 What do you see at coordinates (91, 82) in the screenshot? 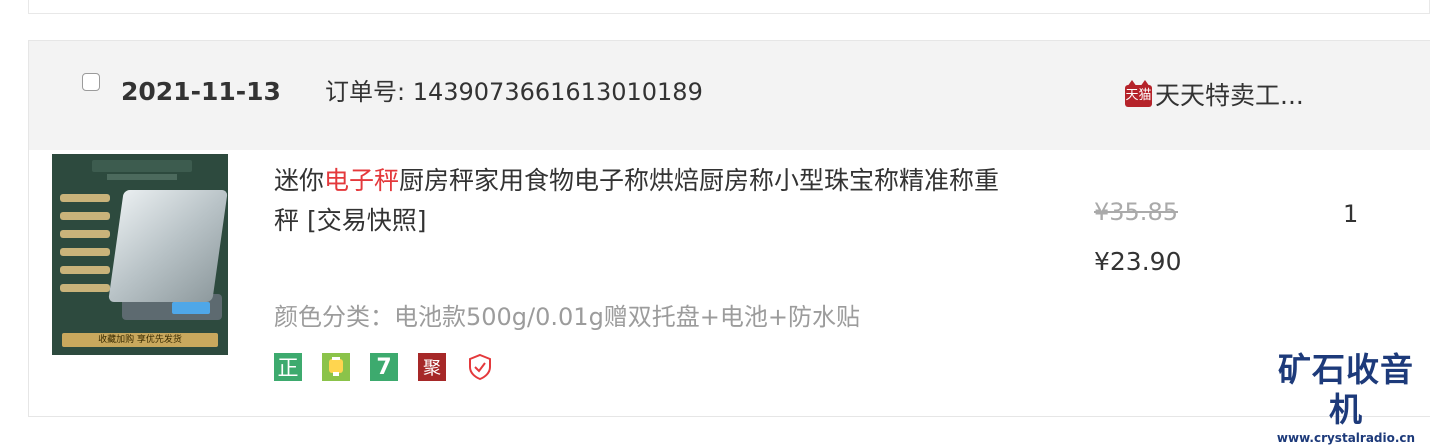
I see `order-select-checkbox` at bounding box center [91, 82].